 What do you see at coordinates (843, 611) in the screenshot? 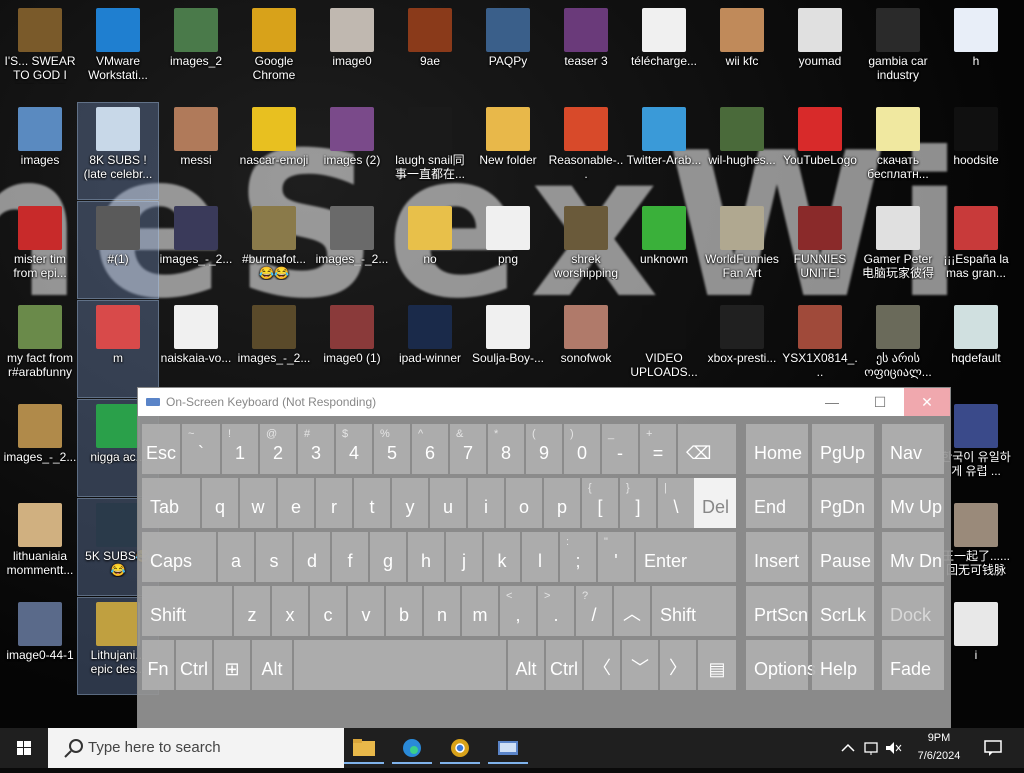
I see `osk-key-scrlk: ScrLk` at bounding box center [843, 611].